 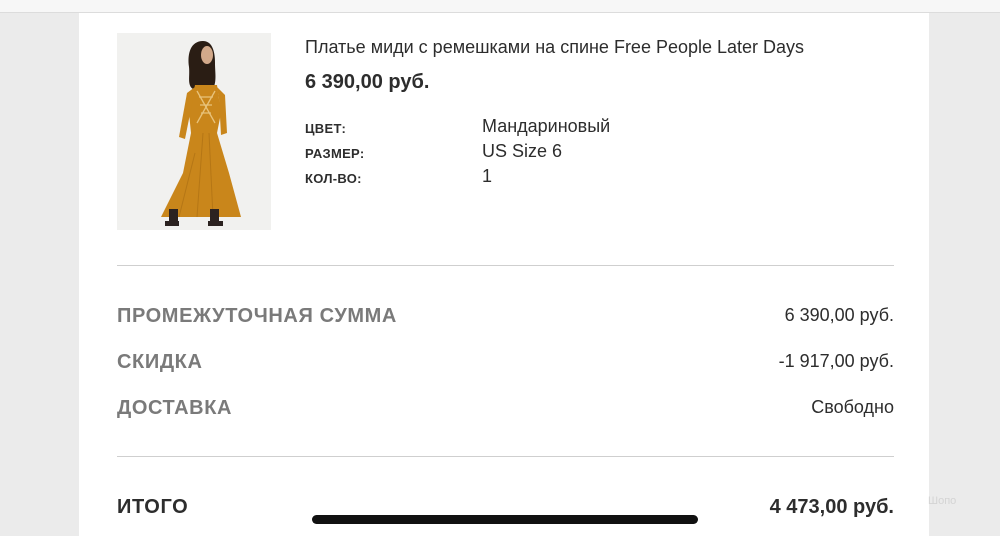 I want to click on subtotal-label: ПРОМЕЖУТОЧНАЯ СУММА, so click(x=257, y=316).